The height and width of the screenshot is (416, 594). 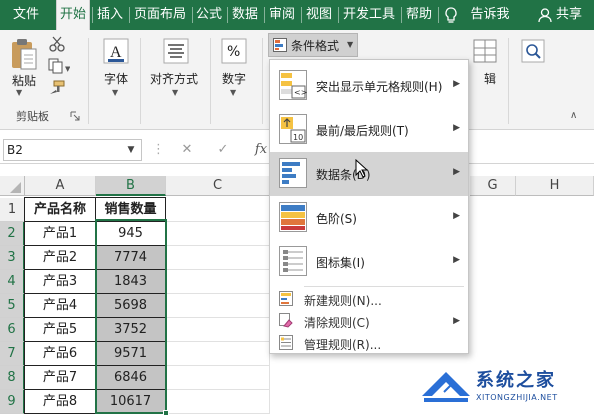 What do you see at coordinates (60, 282) in the screenshot?
I see `table-cell-product: 产品3` at bounding box center [60, 282].